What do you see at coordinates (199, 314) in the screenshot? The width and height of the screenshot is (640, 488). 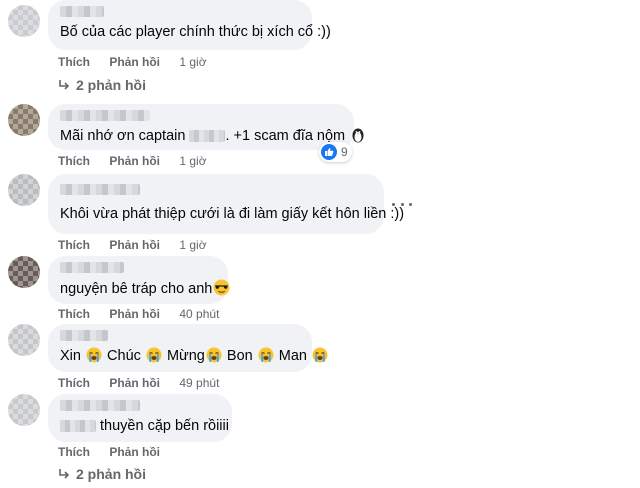 I see `timestamp: 40 phút` at bounding box center [199, 314].